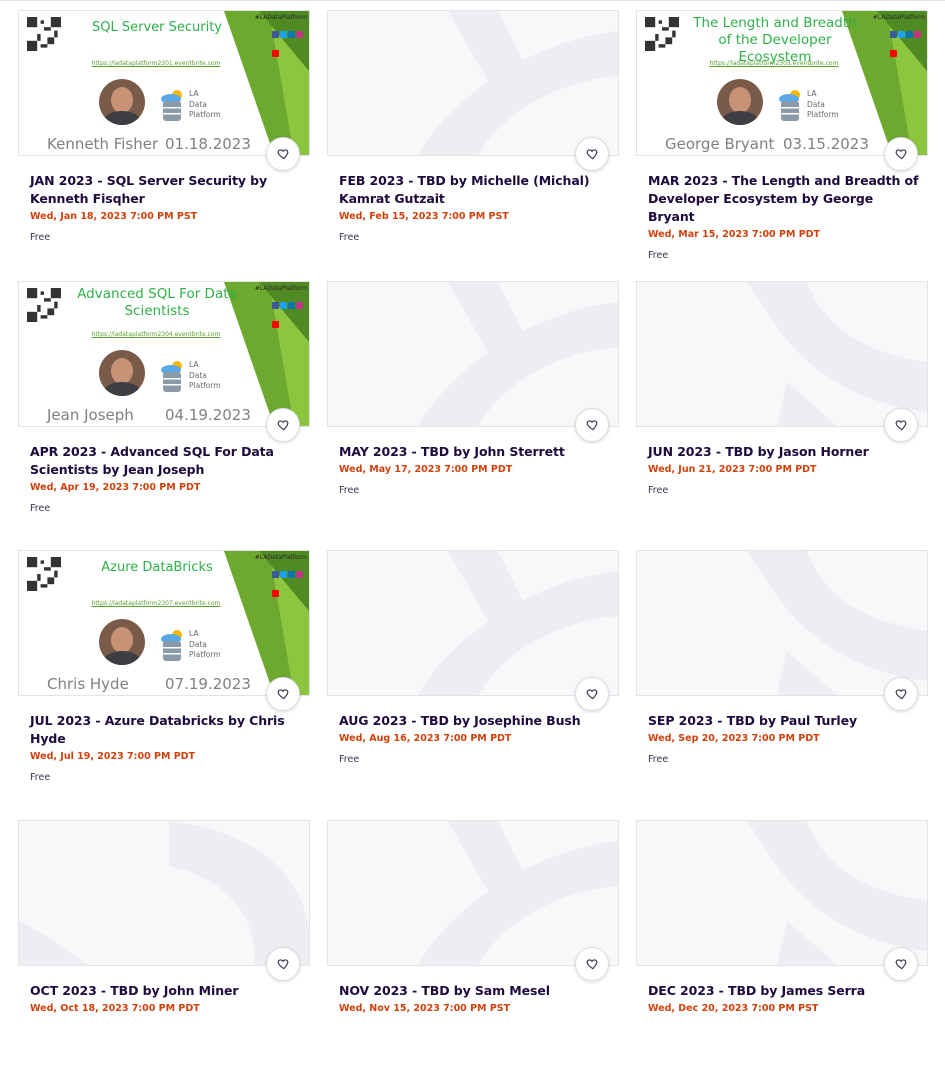 The height and width of the screenshot is (1080, 945). Describe the element at coordinates (732, 469) in the screenshot. I see `event-date: Wed, Jun 21, 2023 7:00 PM PDT` at that location.